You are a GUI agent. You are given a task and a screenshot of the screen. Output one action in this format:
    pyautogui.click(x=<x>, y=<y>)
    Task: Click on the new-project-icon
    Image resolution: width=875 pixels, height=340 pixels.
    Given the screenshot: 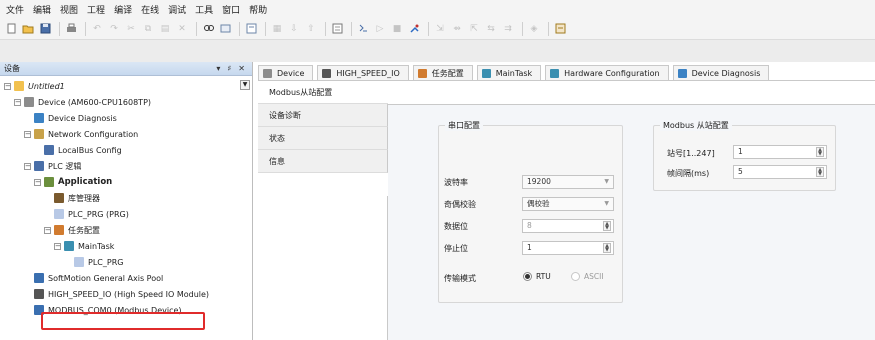 What is the action you would take?
    pyautogui.click(x=11, y=28)
    